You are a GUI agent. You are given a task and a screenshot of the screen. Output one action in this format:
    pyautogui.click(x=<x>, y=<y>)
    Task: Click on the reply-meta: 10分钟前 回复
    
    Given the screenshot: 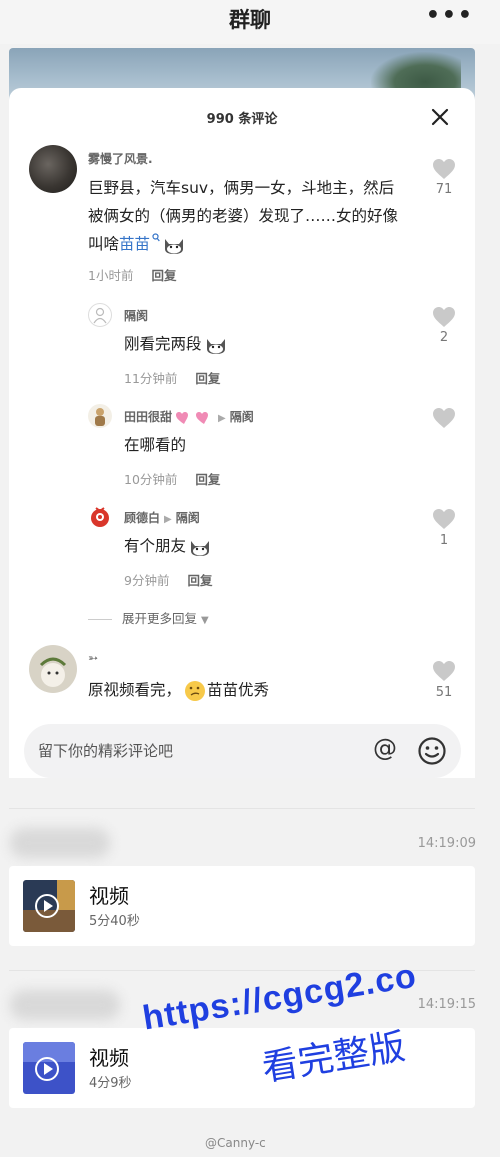 What is the action you would take?
    pyautogui.click(x=172, y=478)
    